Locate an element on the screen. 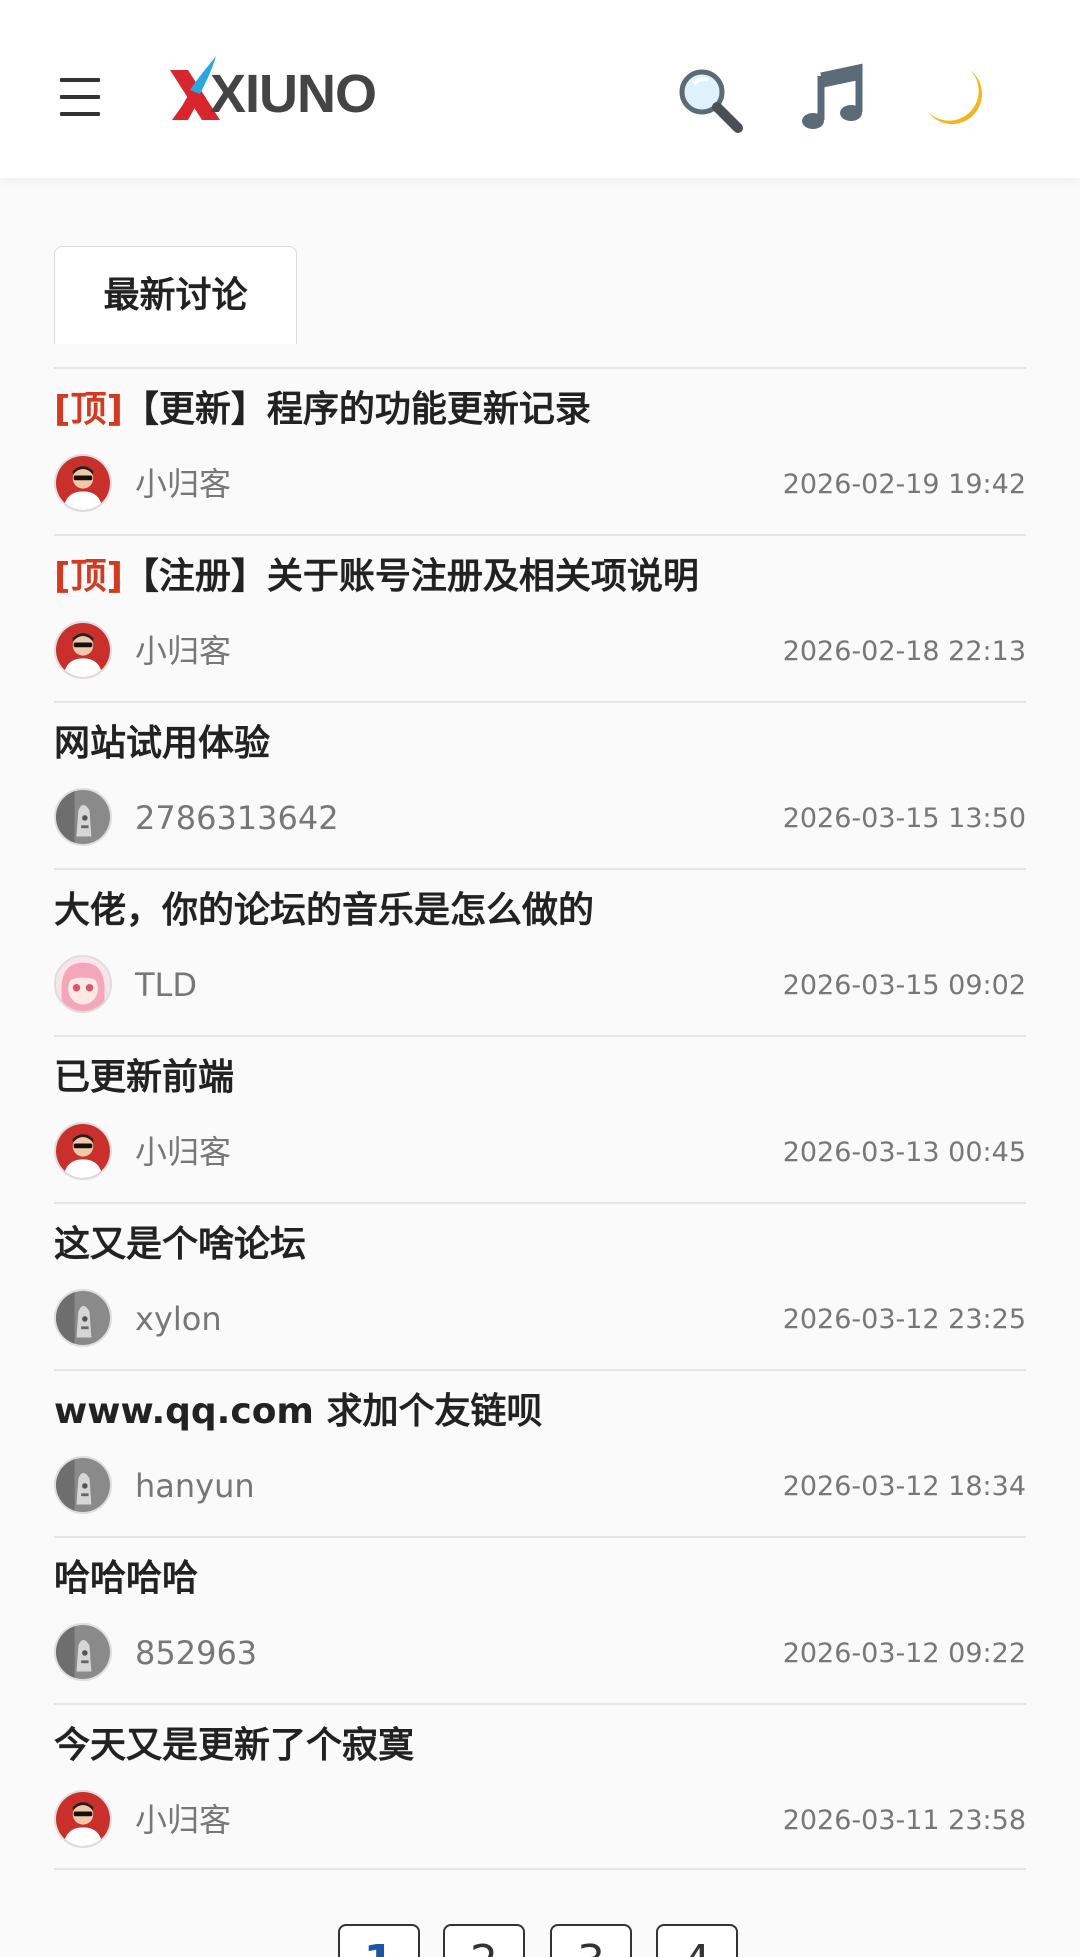 The height and width of the screenshot is (1957, 1080). thread-author: xylon is located at coordinates (178, 1319).